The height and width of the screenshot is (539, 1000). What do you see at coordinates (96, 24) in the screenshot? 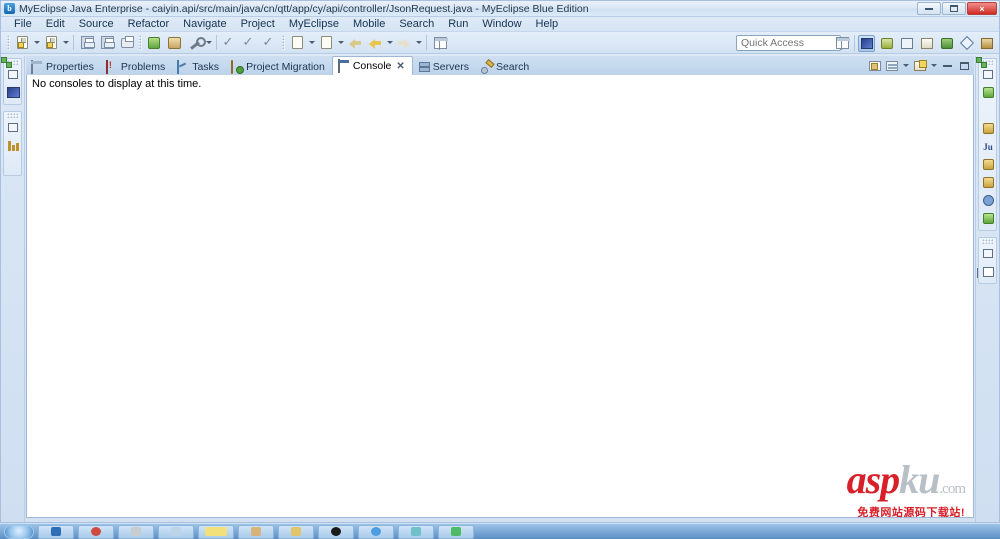
I see `menu-source: Source` at bounding box center [96, 24].